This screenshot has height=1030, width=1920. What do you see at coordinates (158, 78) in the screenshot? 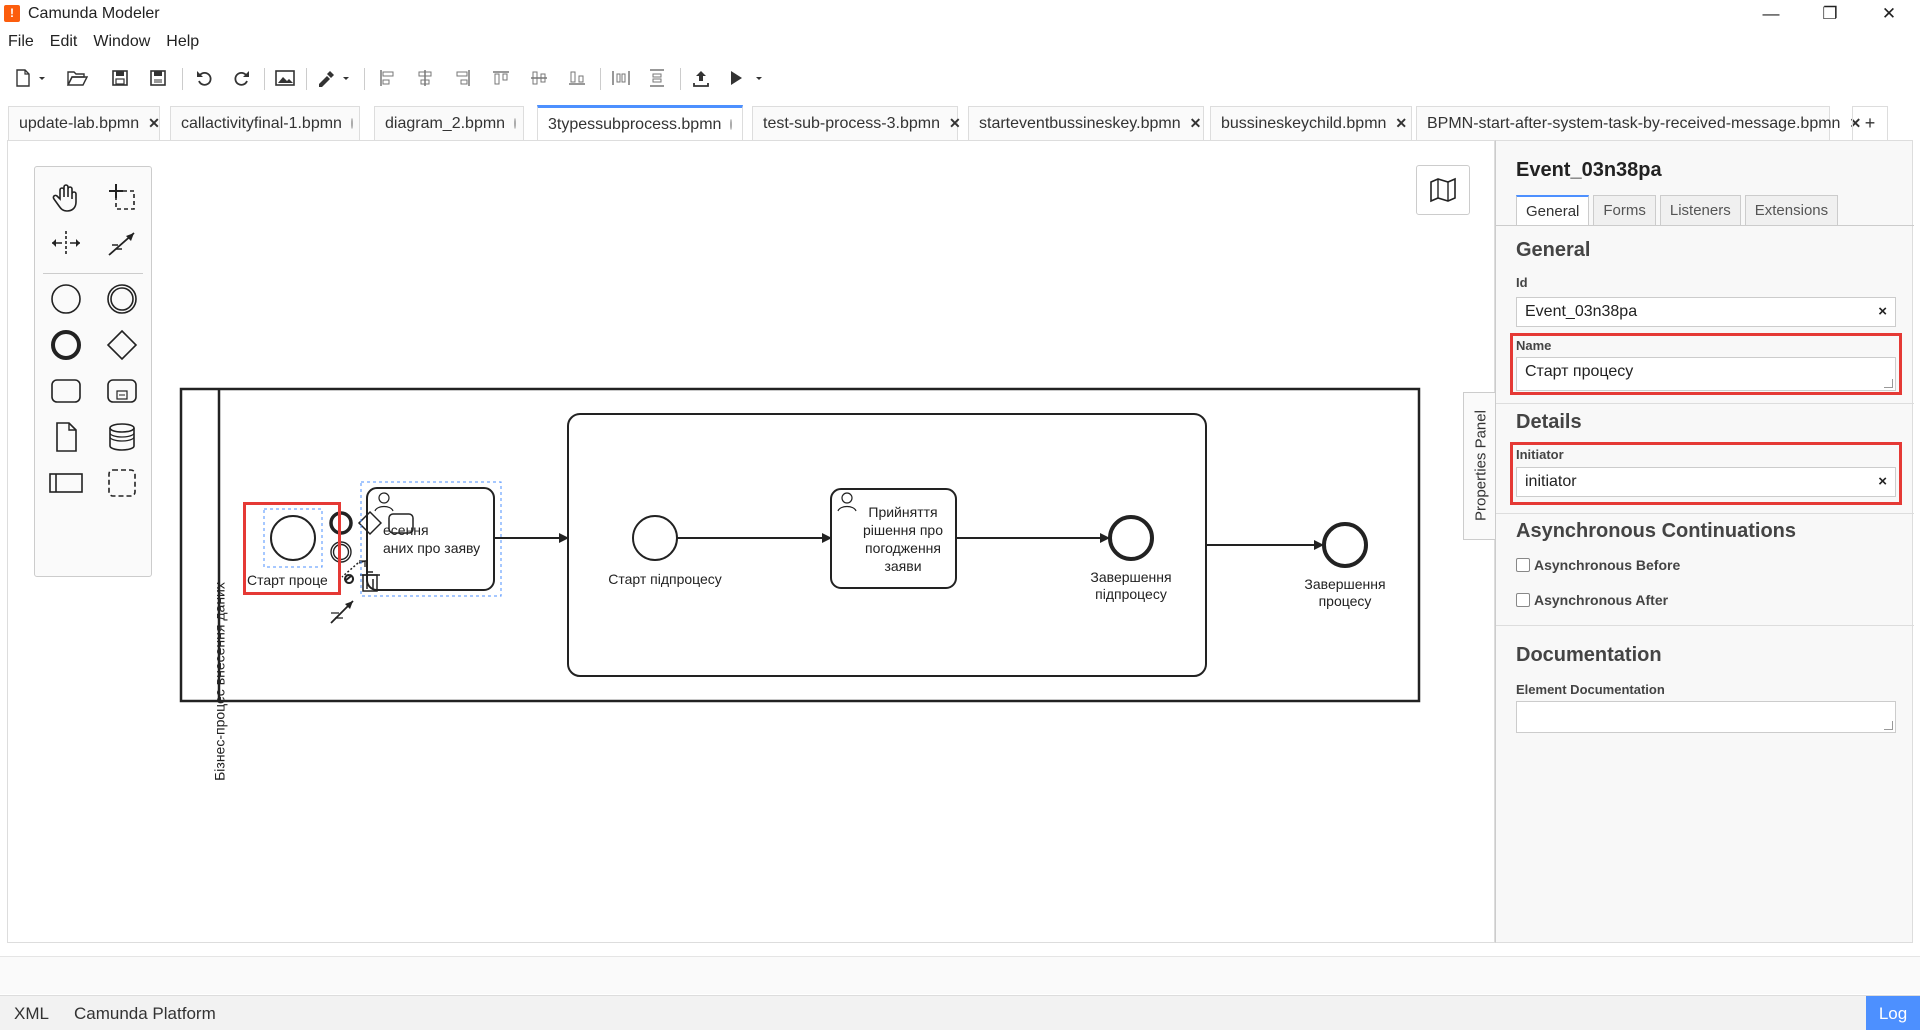
I see `save-all-icon` at bounding box center [158, 78].